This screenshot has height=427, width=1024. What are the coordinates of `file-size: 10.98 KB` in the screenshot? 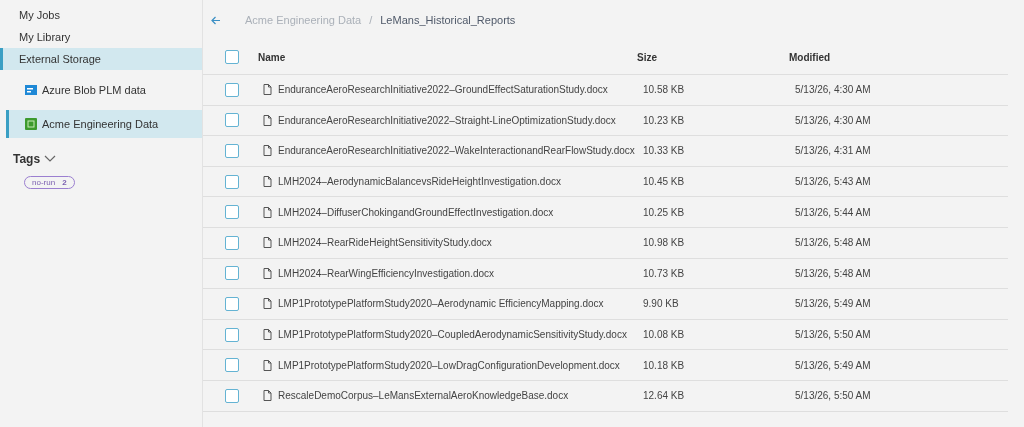 It's located at (664, 243).